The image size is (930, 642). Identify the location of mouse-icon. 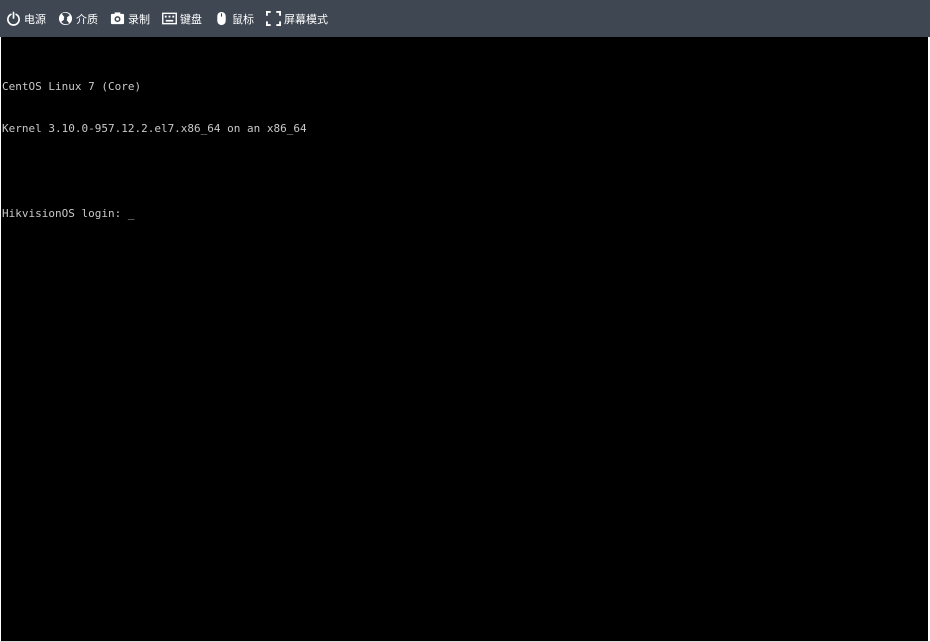
(221, 18).